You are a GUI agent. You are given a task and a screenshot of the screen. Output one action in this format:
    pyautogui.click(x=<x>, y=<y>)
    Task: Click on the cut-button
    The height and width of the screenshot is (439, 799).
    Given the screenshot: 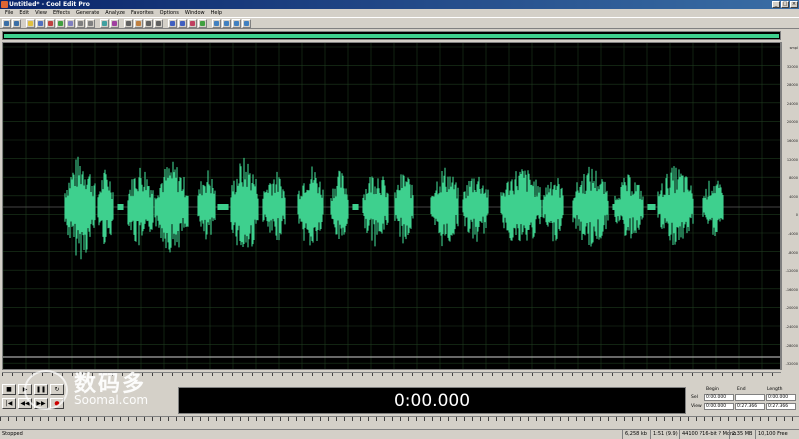 What is the action you would take?
    pyautogui.click(x=50, y=23)
    